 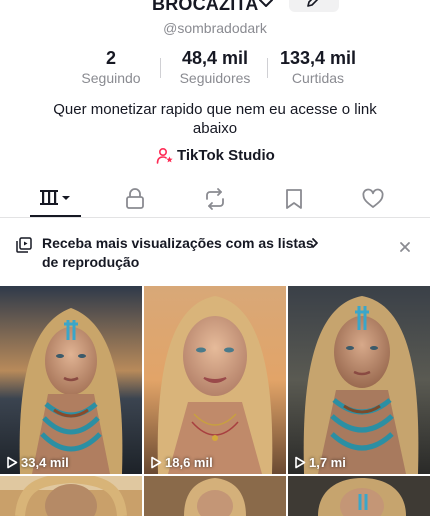 I want to click on tab-reposts, so click(x=215, y=199).